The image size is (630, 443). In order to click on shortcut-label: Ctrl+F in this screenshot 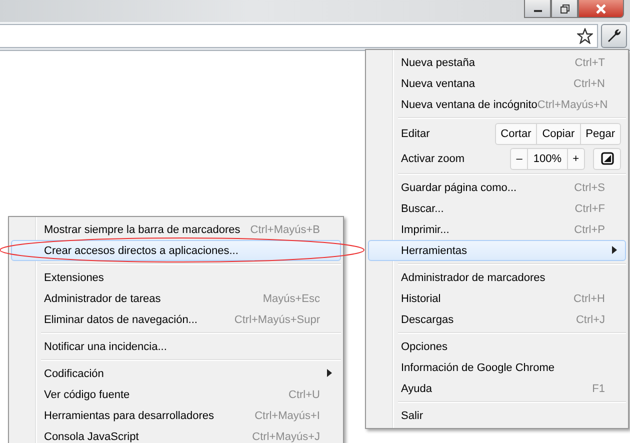, I will do `click(589, 208)`.